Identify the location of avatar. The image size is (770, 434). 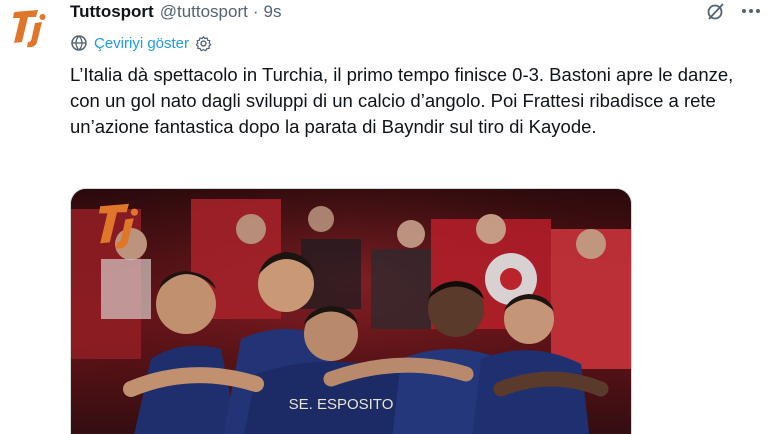
(30, 28).